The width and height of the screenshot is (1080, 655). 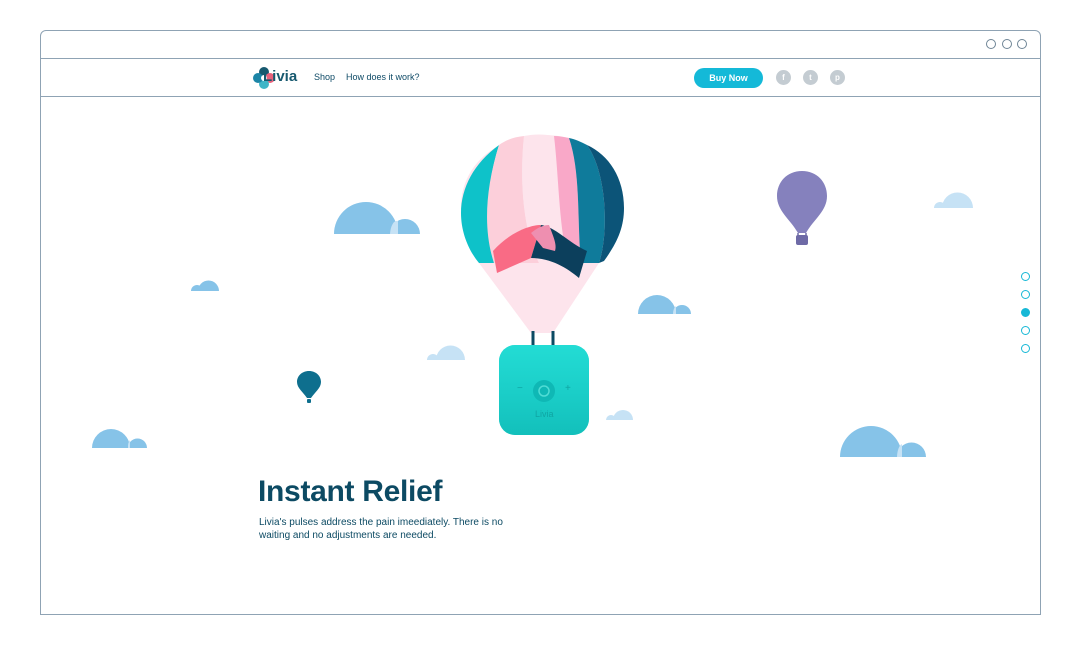 What do you see at coordinates (324, 77) in the screenshot?
I see `nav-link-shop: Shop` at bounding box center [324, 77].